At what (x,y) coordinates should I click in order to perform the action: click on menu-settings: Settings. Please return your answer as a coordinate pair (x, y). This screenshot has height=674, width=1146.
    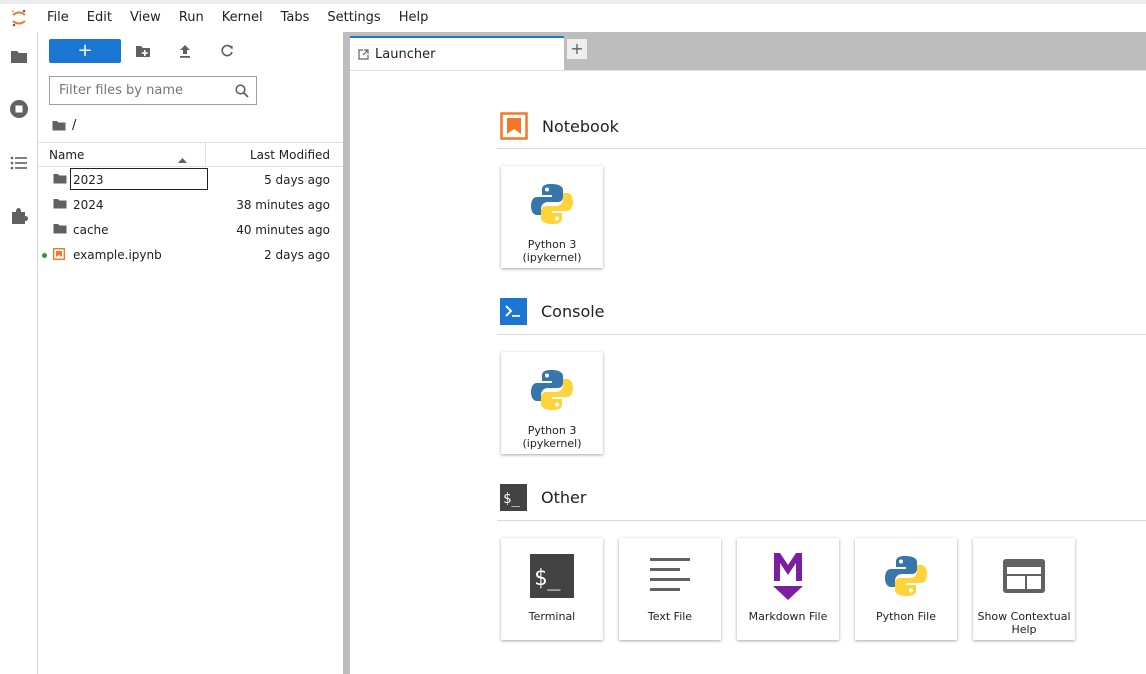
    Looking at the image, I should click on (353, 18).